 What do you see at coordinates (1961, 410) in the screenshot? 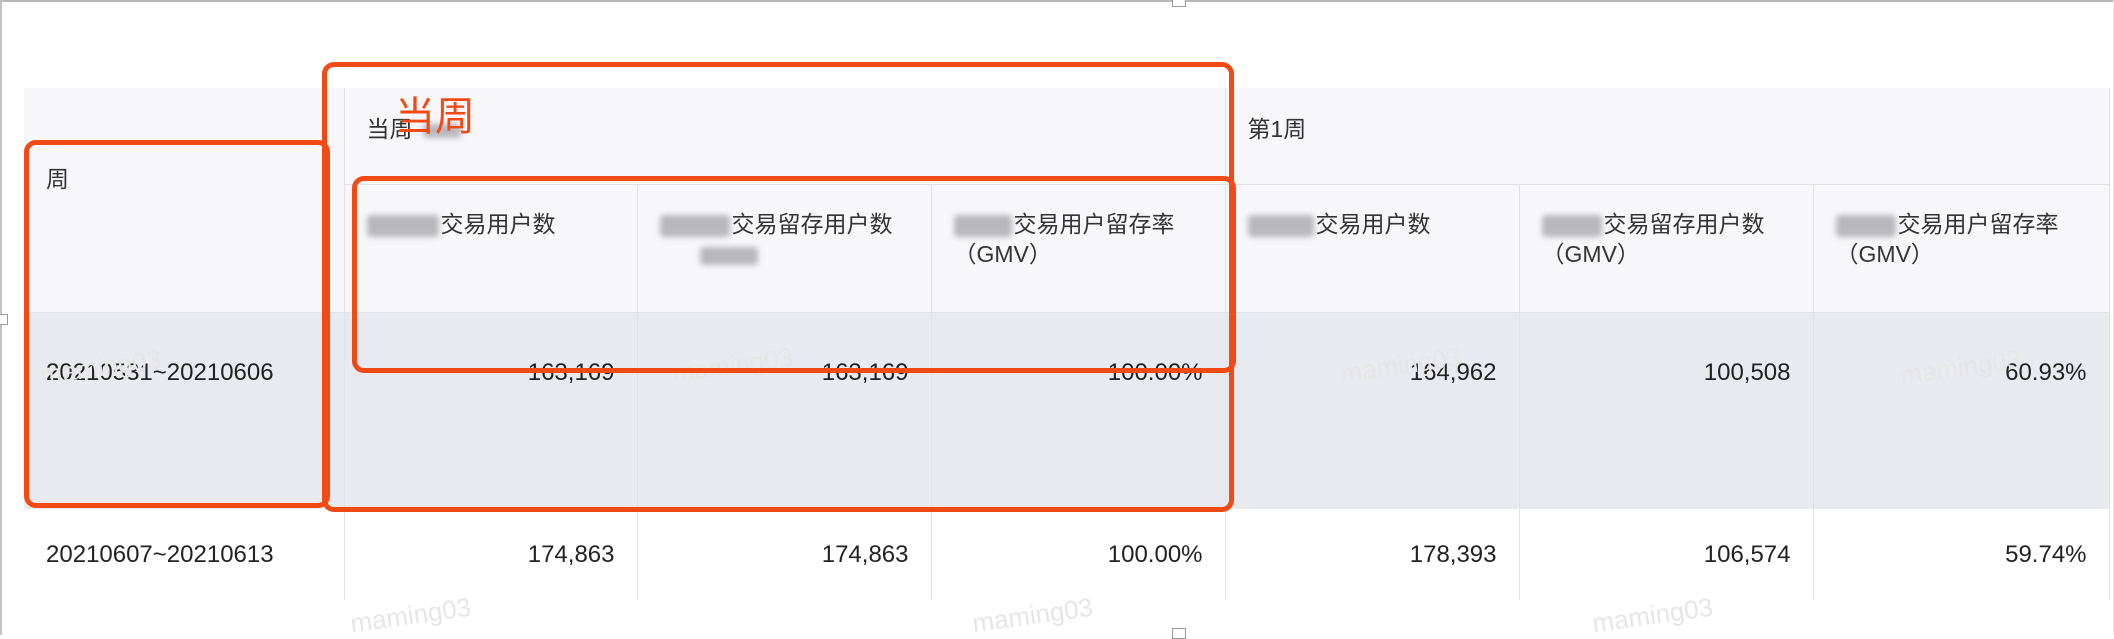
I see `value-cell: 60.93%` at bounding box center [1961, 410].